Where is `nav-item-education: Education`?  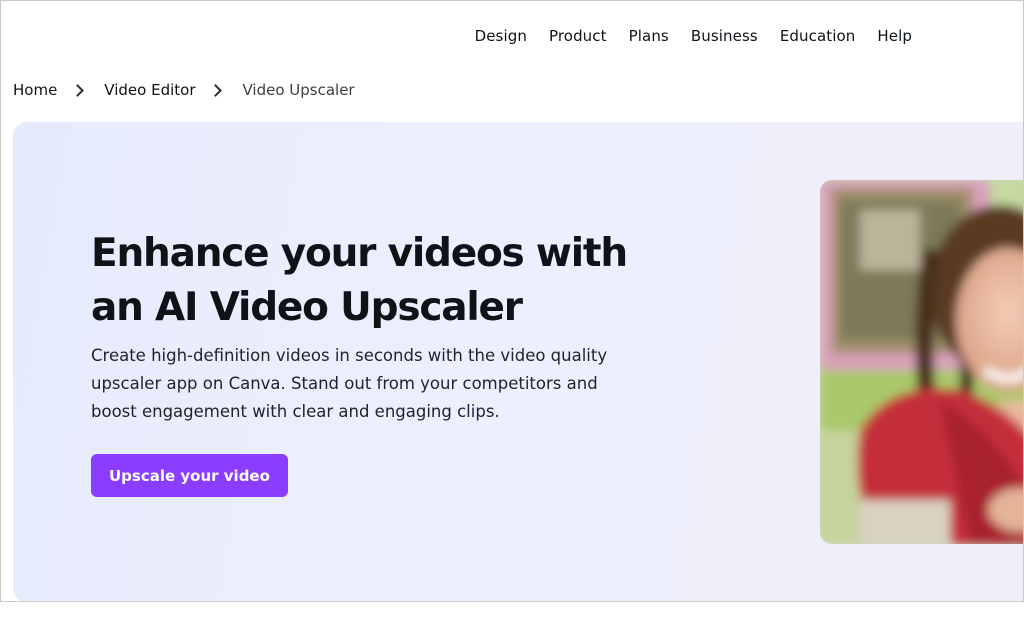
nav-item-education: Education is located at coordinates (818, 36).